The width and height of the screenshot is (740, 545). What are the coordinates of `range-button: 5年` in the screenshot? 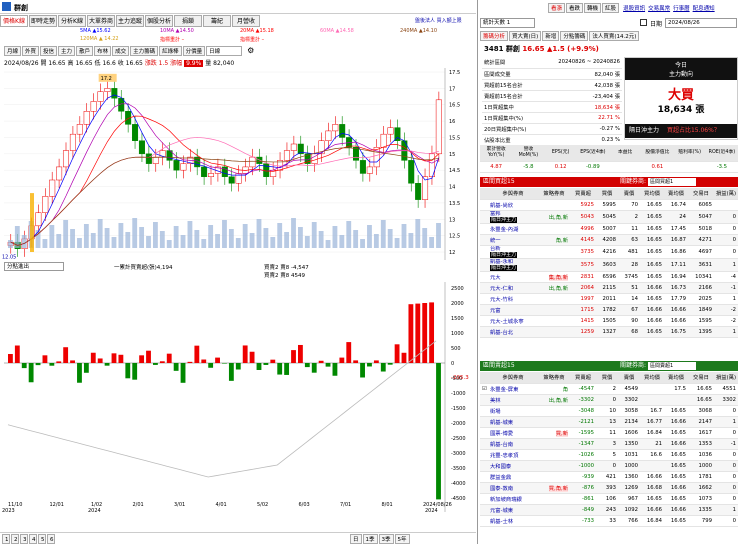 It's located at (402, 539).